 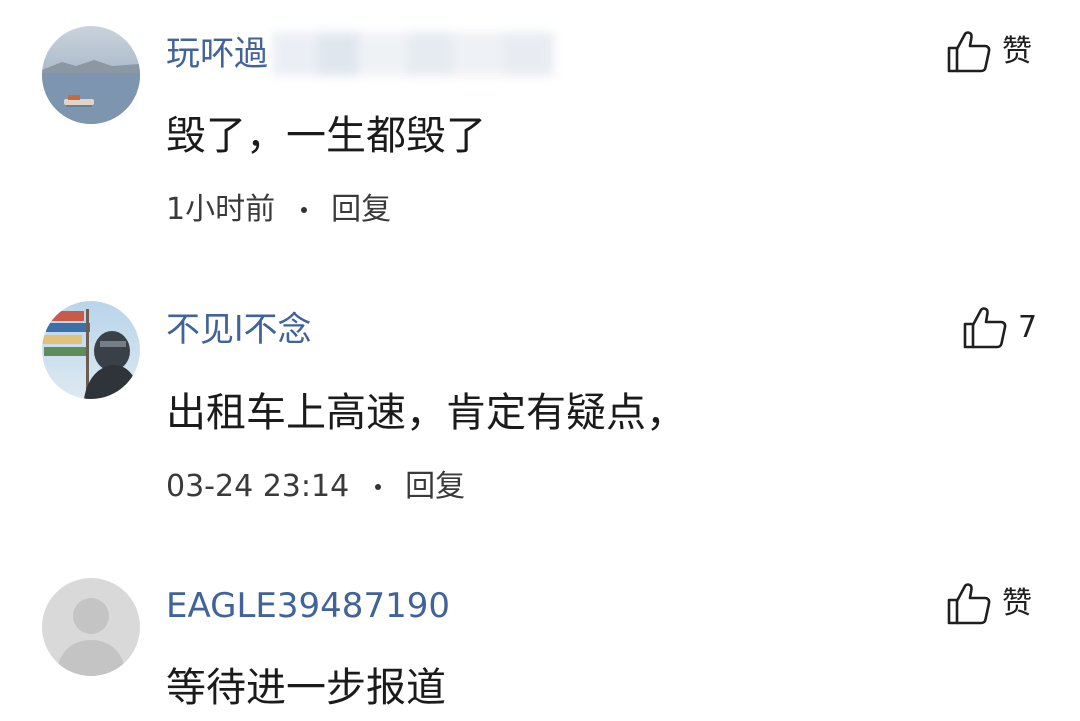 What do you see at coordinates (969, 604) in the screenshot?
I see `thumbs-up-icon` at bounding box center [969, 604].